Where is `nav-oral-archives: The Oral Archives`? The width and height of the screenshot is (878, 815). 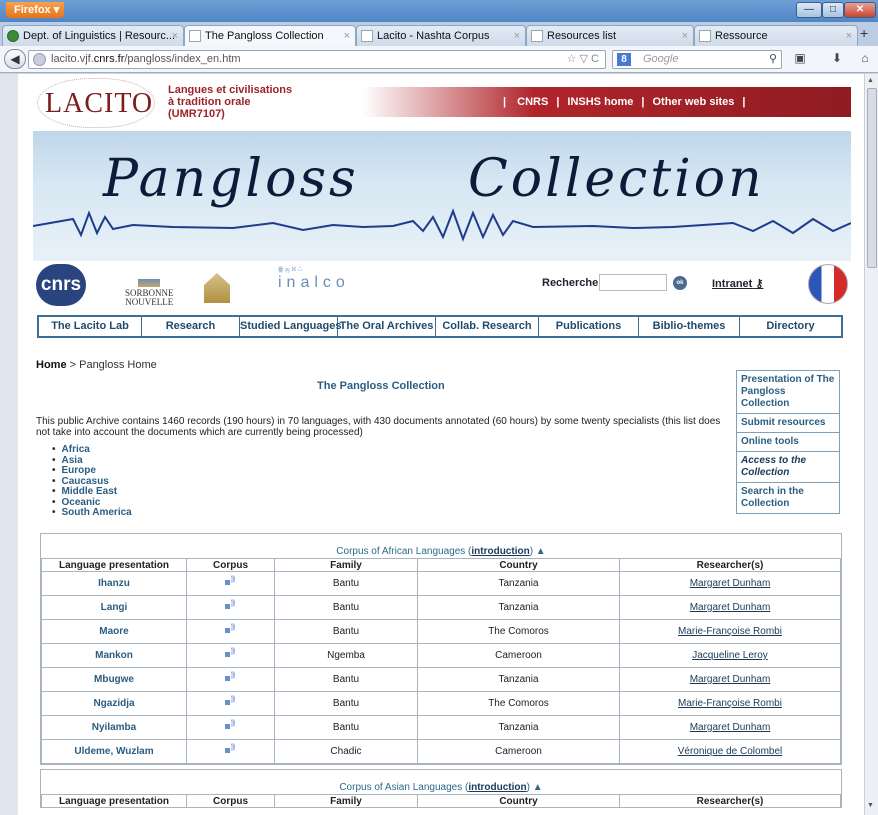
nav-oral-archives: The Oral Archives is located at coordinates (387, 326).